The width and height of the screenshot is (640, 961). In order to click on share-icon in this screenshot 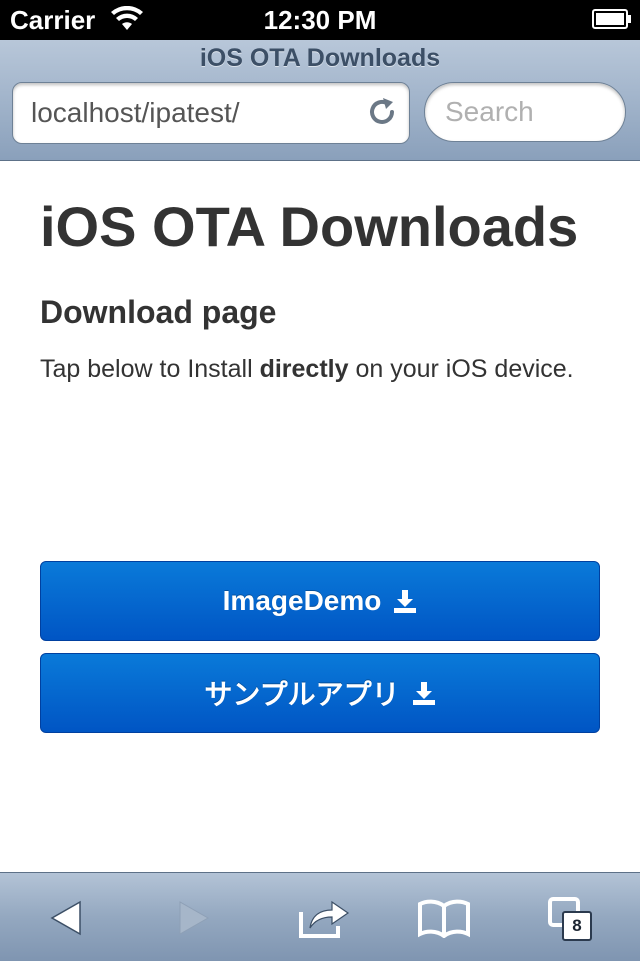, I will do `click(324, 919)`.